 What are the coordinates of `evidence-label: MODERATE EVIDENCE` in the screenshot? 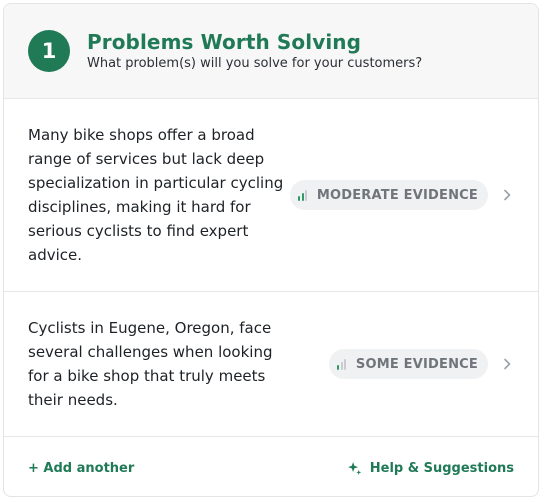 It's located at (397, 195).